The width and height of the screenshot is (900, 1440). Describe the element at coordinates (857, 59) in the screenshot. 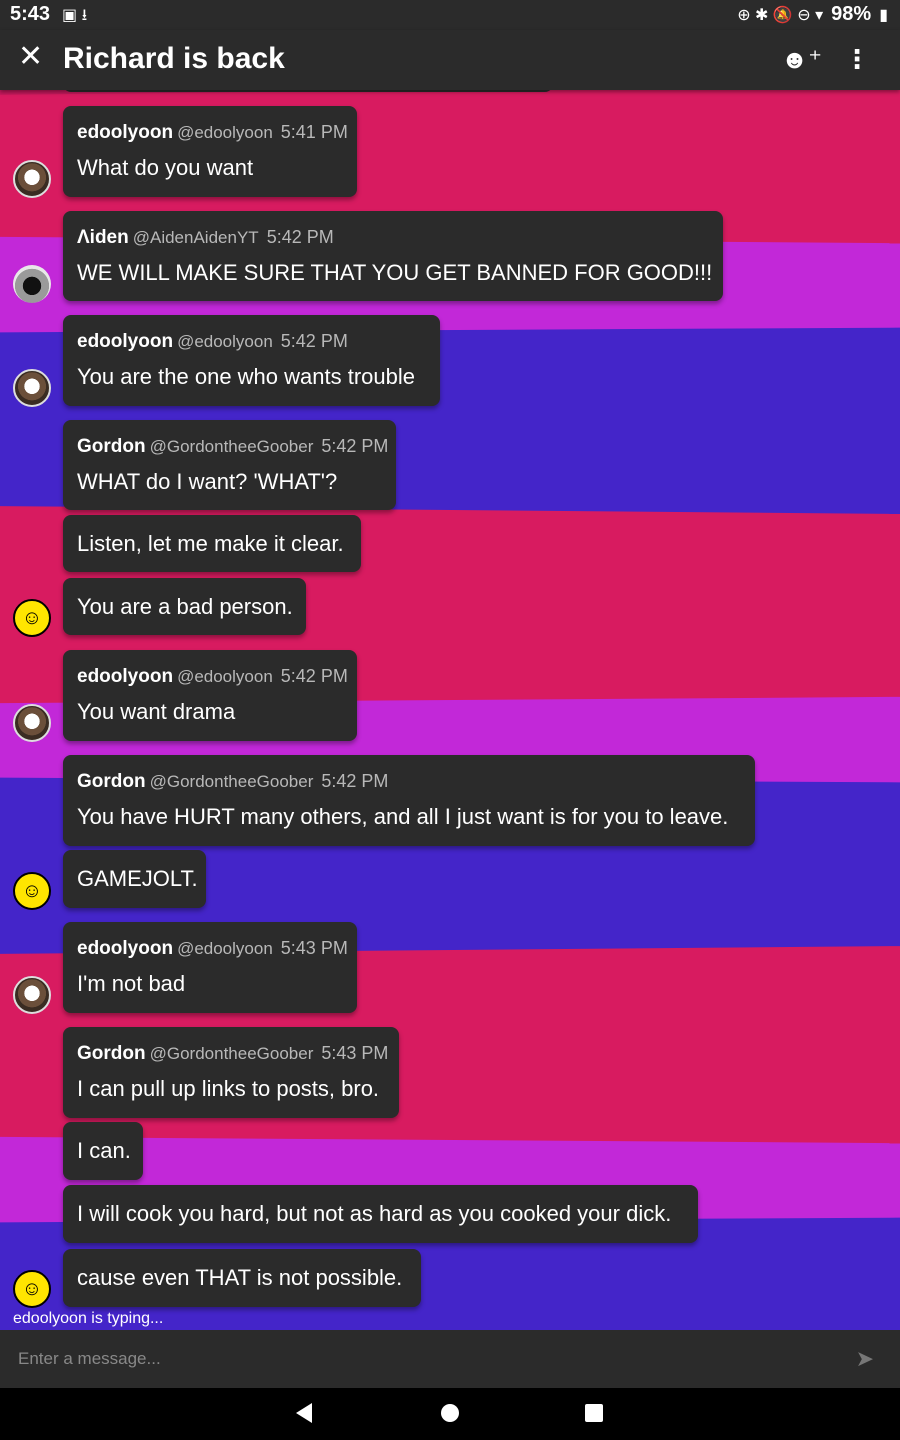

I see `more-vert-icon: ⋮` at that location.